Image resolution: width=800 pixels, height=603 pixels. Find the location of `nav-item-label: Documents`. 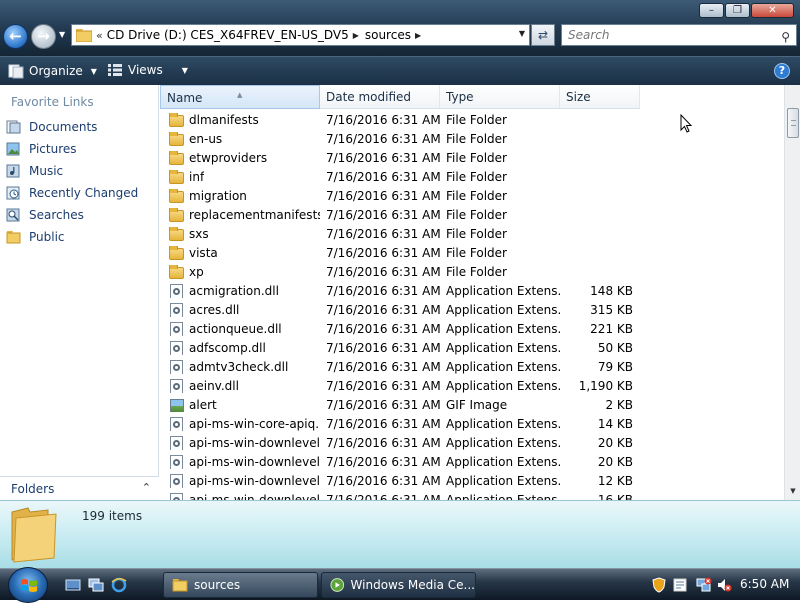

nav-item-label: Documents is located at coordinates (63, 127).